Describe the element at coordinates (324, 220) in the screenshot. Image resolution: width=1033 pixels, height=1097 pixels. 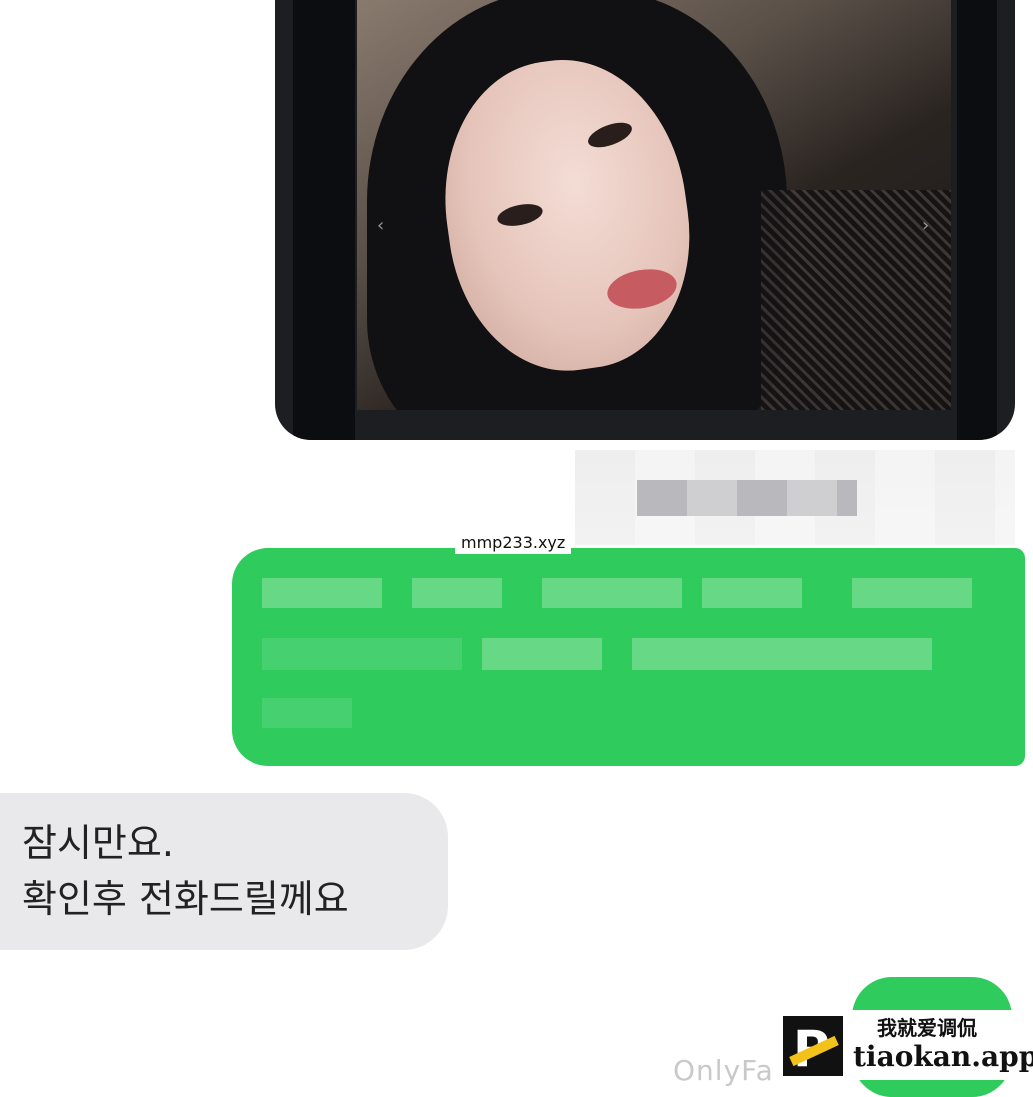
I see `photo-frame-left` at that location.